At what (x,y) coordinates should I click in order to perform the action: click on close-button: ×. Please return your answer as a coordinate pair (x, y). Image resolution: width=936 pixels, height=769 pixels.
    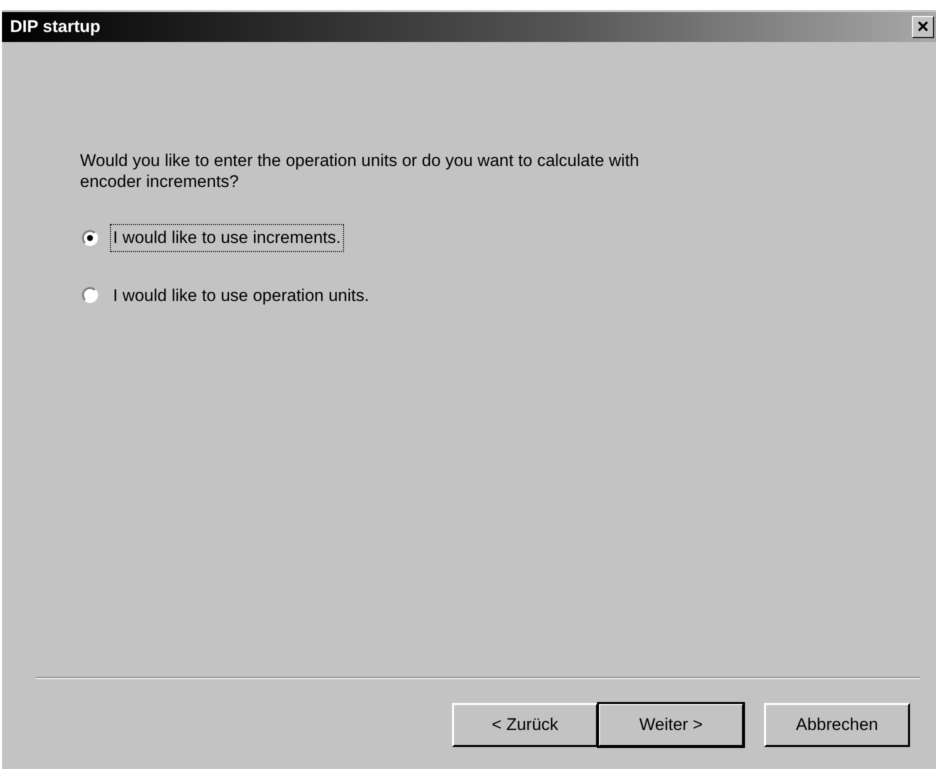
    Looking at the image, I should click on (923, 27).